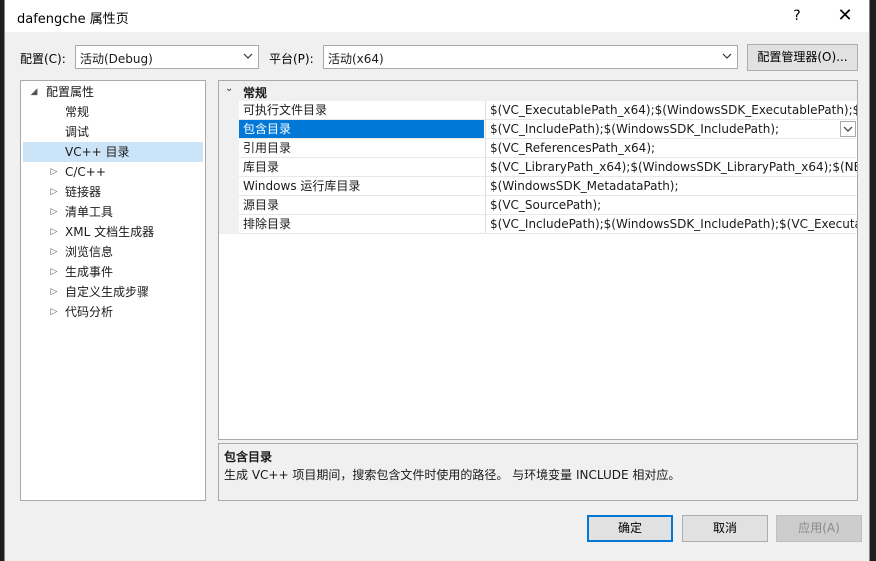 The width and height of the screenshot is (876, 561). Describe the element at coordinates (89, 312) in the screenshot. I see `tree-item-label: 代码分析` at that location.